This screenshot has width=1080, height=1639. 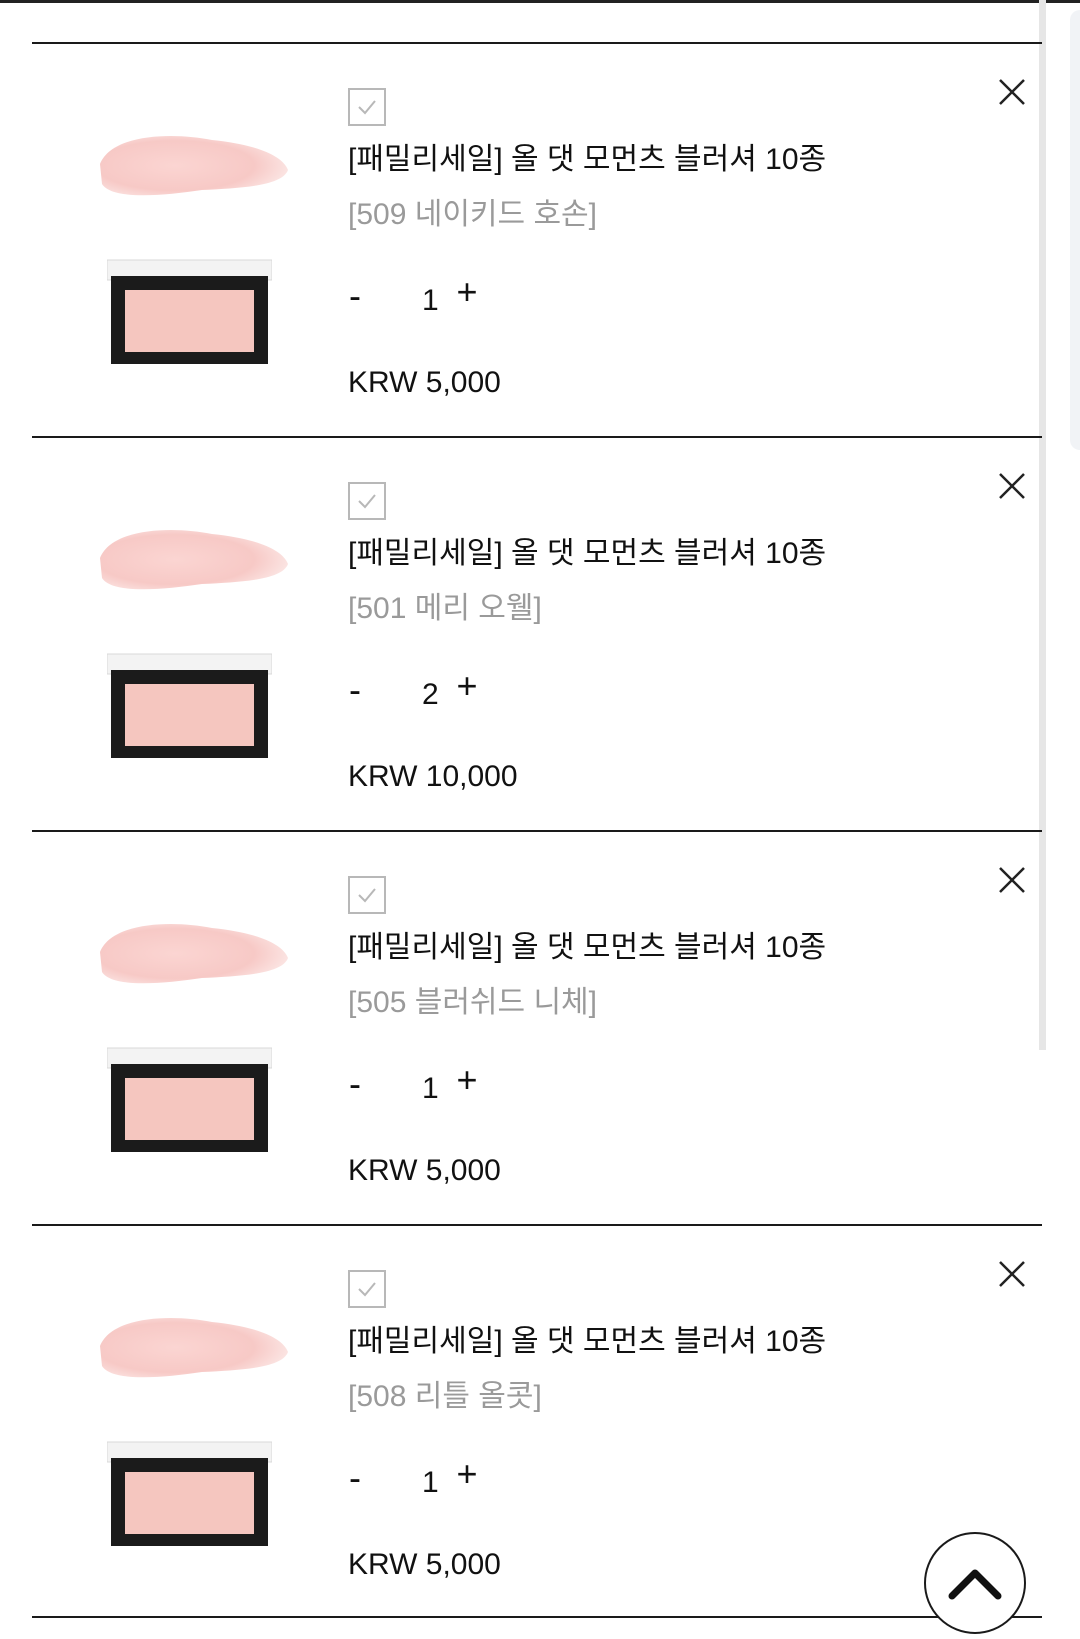 I want to click on quantity-value: 2, so click(x=430, y=694).